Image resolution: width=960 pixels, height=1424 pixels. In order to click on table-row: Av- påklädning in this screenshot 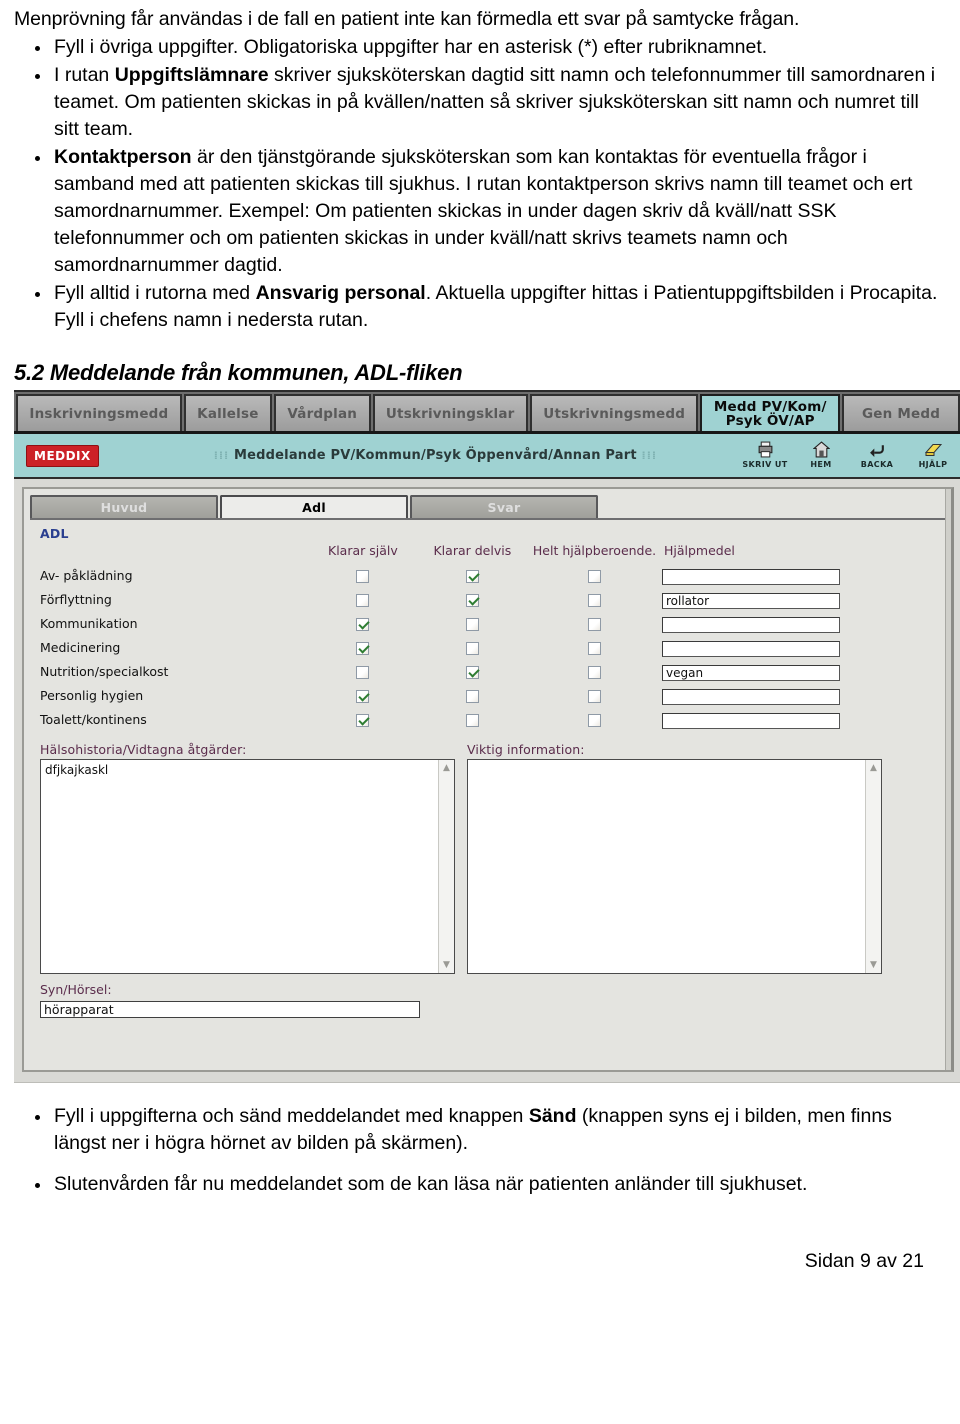, I will do `click(455, 576)`.